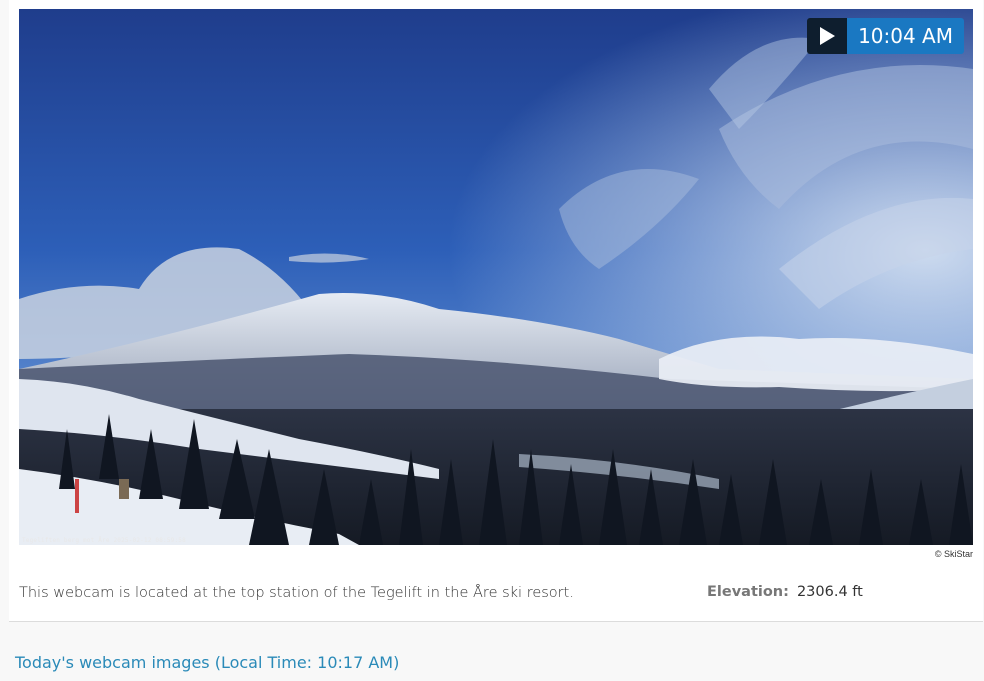  Describe the element at coordinates (748, 592) in the screenshot. I see `elevation-label: Elevation:` at that location.